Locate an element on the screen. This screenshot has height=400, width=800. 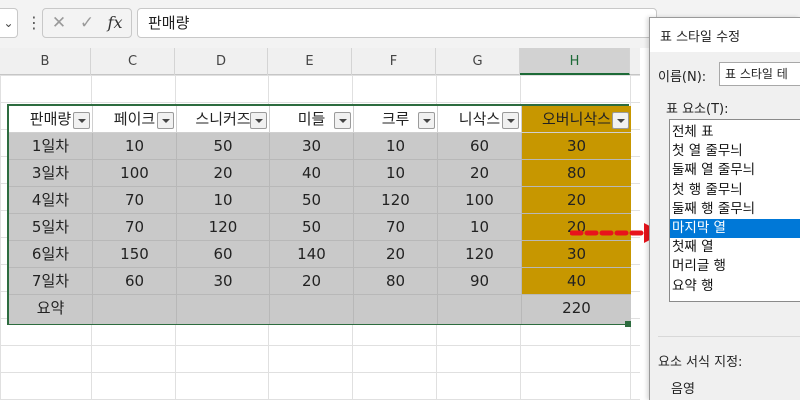
table-element-item: 첫째 열 is located at coordinates (735, 247).